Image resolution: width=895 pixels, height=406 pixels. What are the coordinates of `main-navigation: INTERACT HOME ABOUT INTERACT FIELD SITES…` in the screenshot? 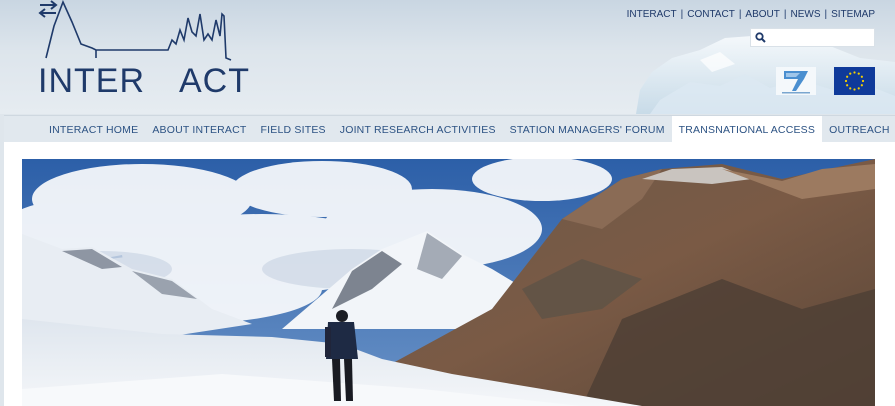 It's located at (449, 129).